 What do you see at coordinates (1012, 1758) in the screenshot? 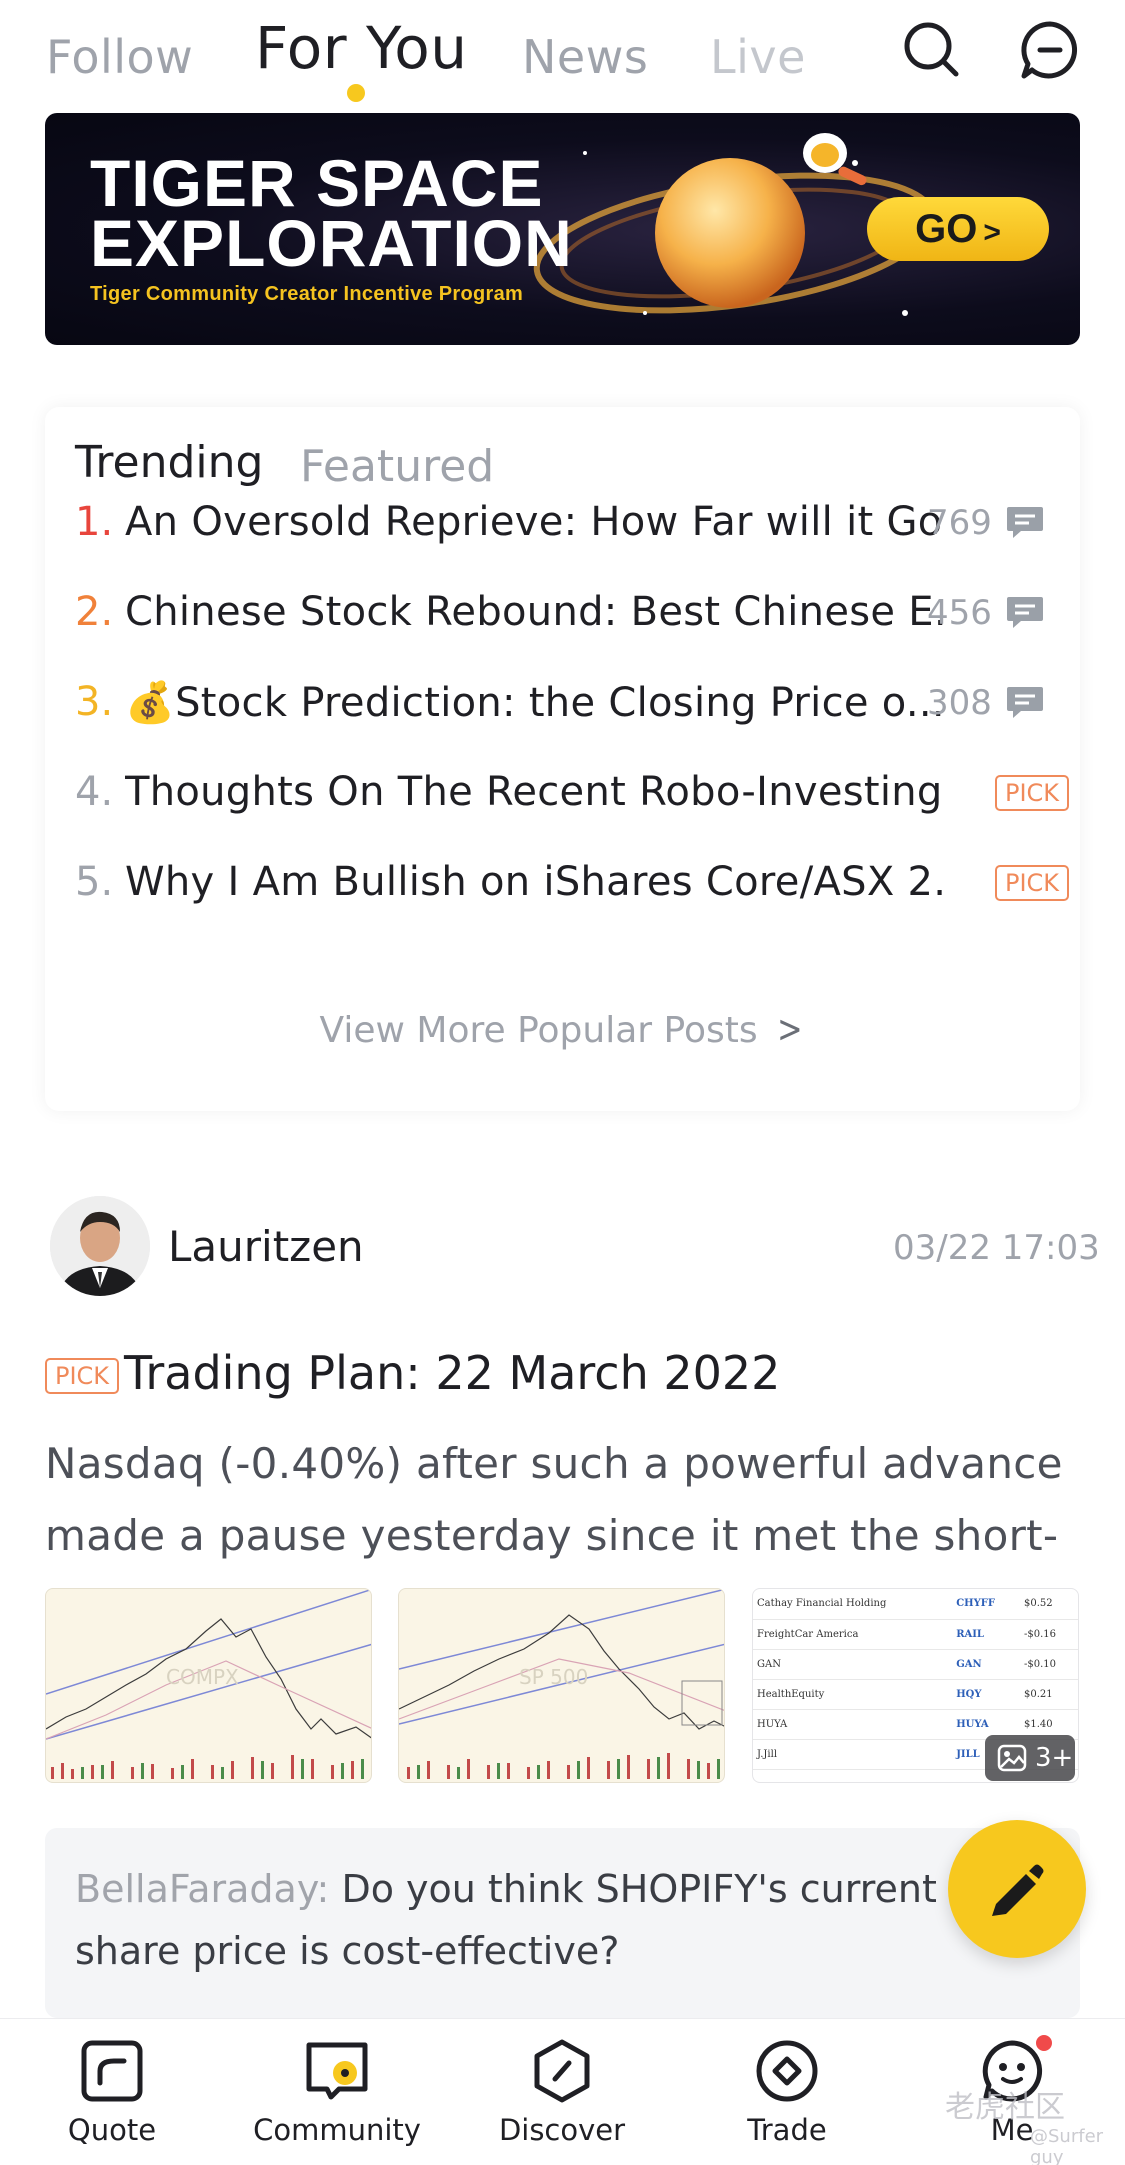
I see `image-gallery-icon` at bounding box center [1012, 1758].